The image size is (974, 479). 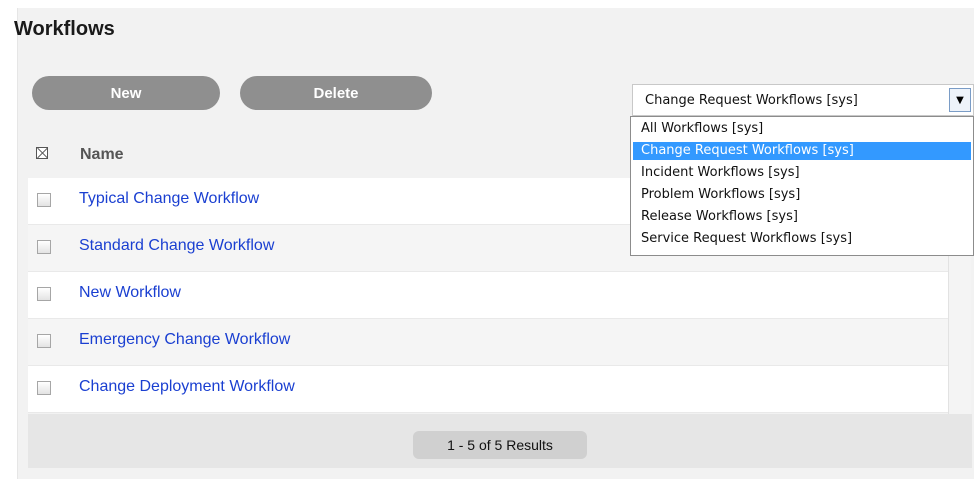 What do you see at coordinates (960, 100) in the screenshot?
I see `chevron-down-icon: ▼` at bounding box center [960, 100].